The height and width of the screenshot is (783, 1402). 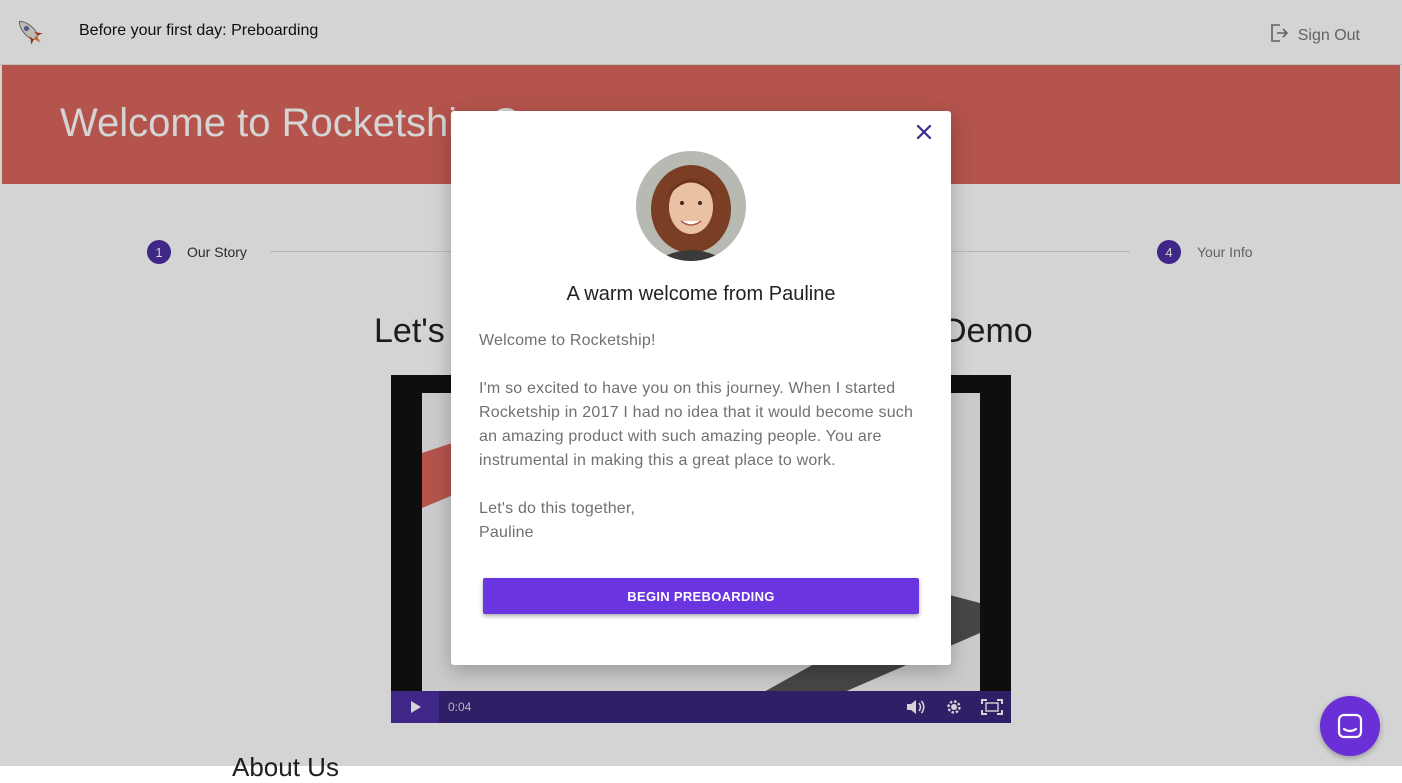 What do you see at coordinates (691, 206) in the screenshot?
I see `avatar` at bounding box center [691, 206].